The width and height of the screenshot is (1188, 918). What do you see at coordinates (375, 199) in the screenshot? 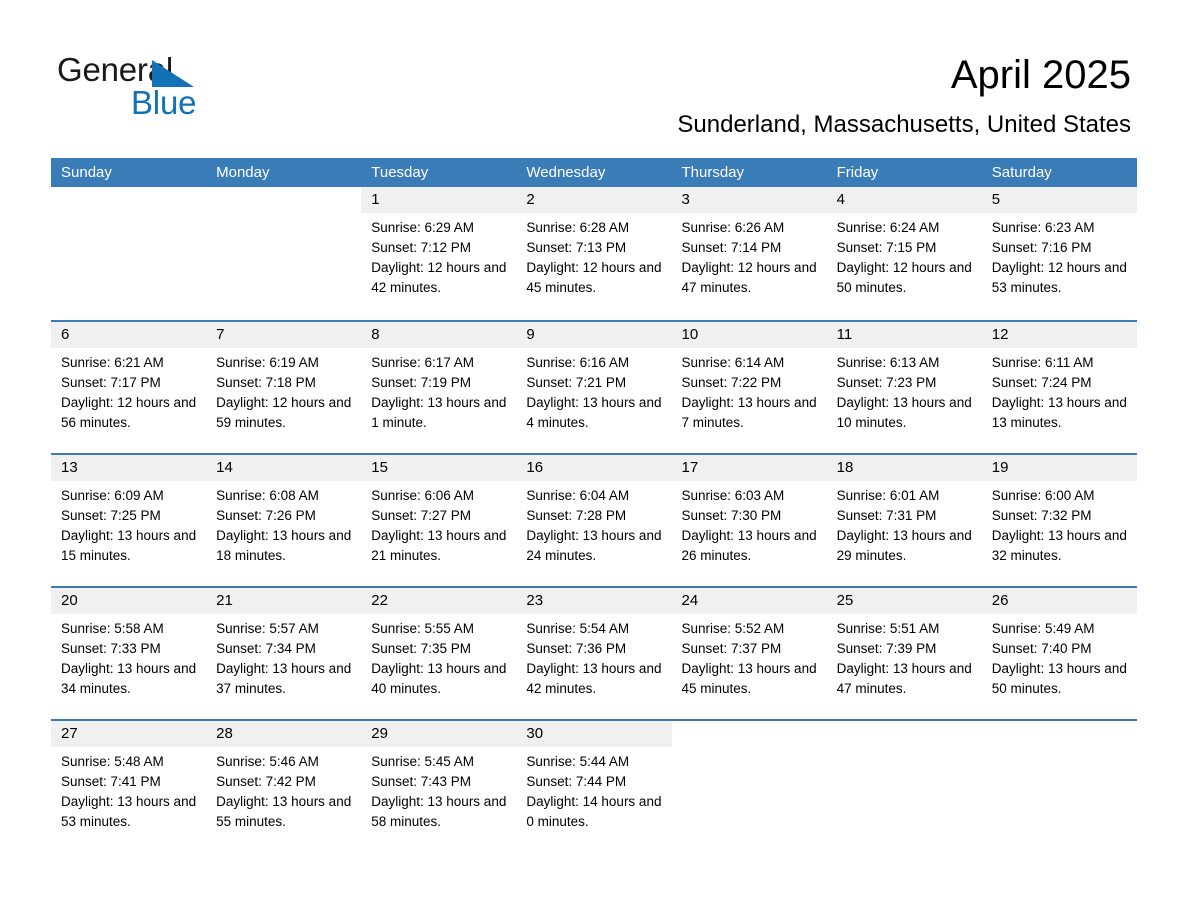
I see `day-number: 1` at bounding box center [375, 199].